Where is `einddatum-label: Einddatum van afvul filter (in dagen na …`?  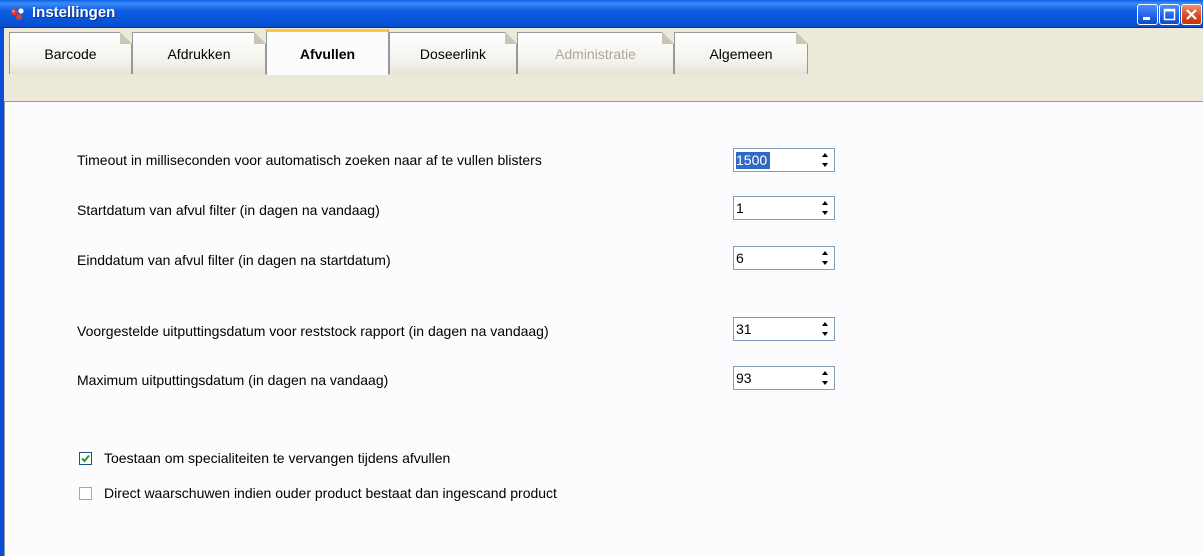 einddatum-label: Einddatum van afvul filter (in dagen na … is located at coordinates (234, 260).